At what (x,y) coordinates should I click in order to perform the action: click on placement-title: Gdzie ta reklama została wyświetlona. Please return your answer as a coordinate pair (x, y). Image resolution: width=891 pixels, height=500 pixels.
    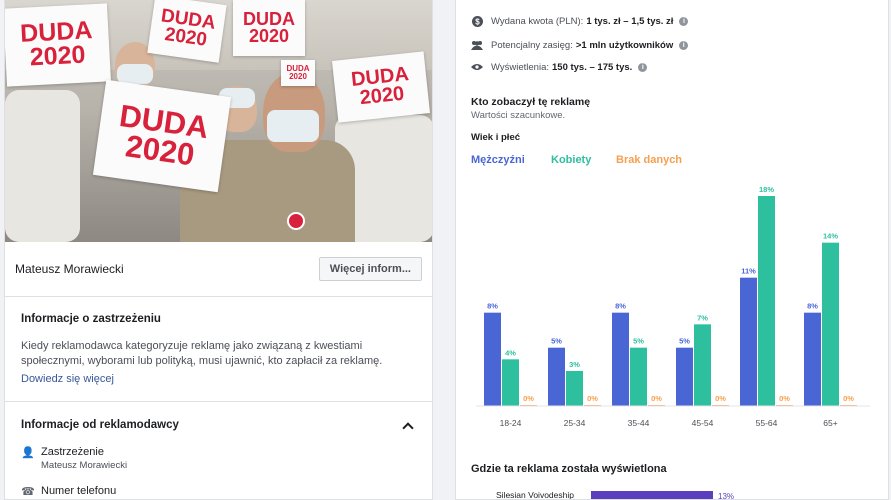
    Looking at the image, I should click on (569, 469).